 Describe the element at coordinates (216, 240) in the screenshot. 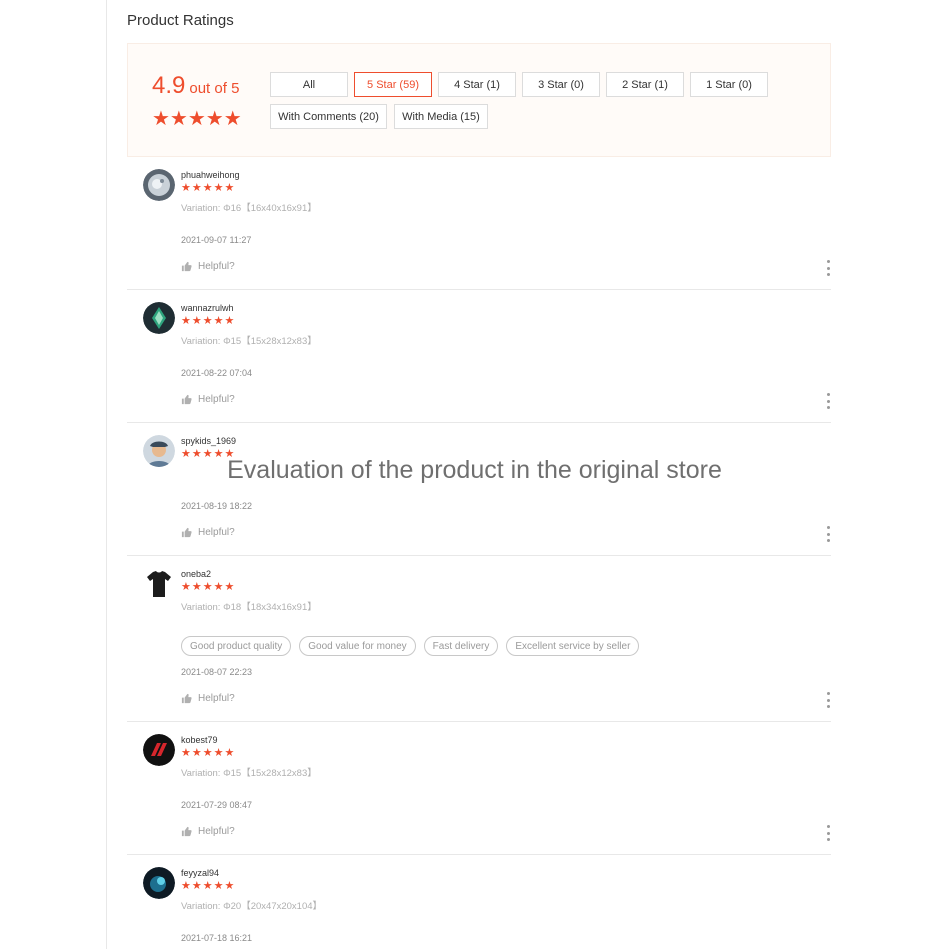

I see `review-date: 2021-09-07 11:27` at that location.